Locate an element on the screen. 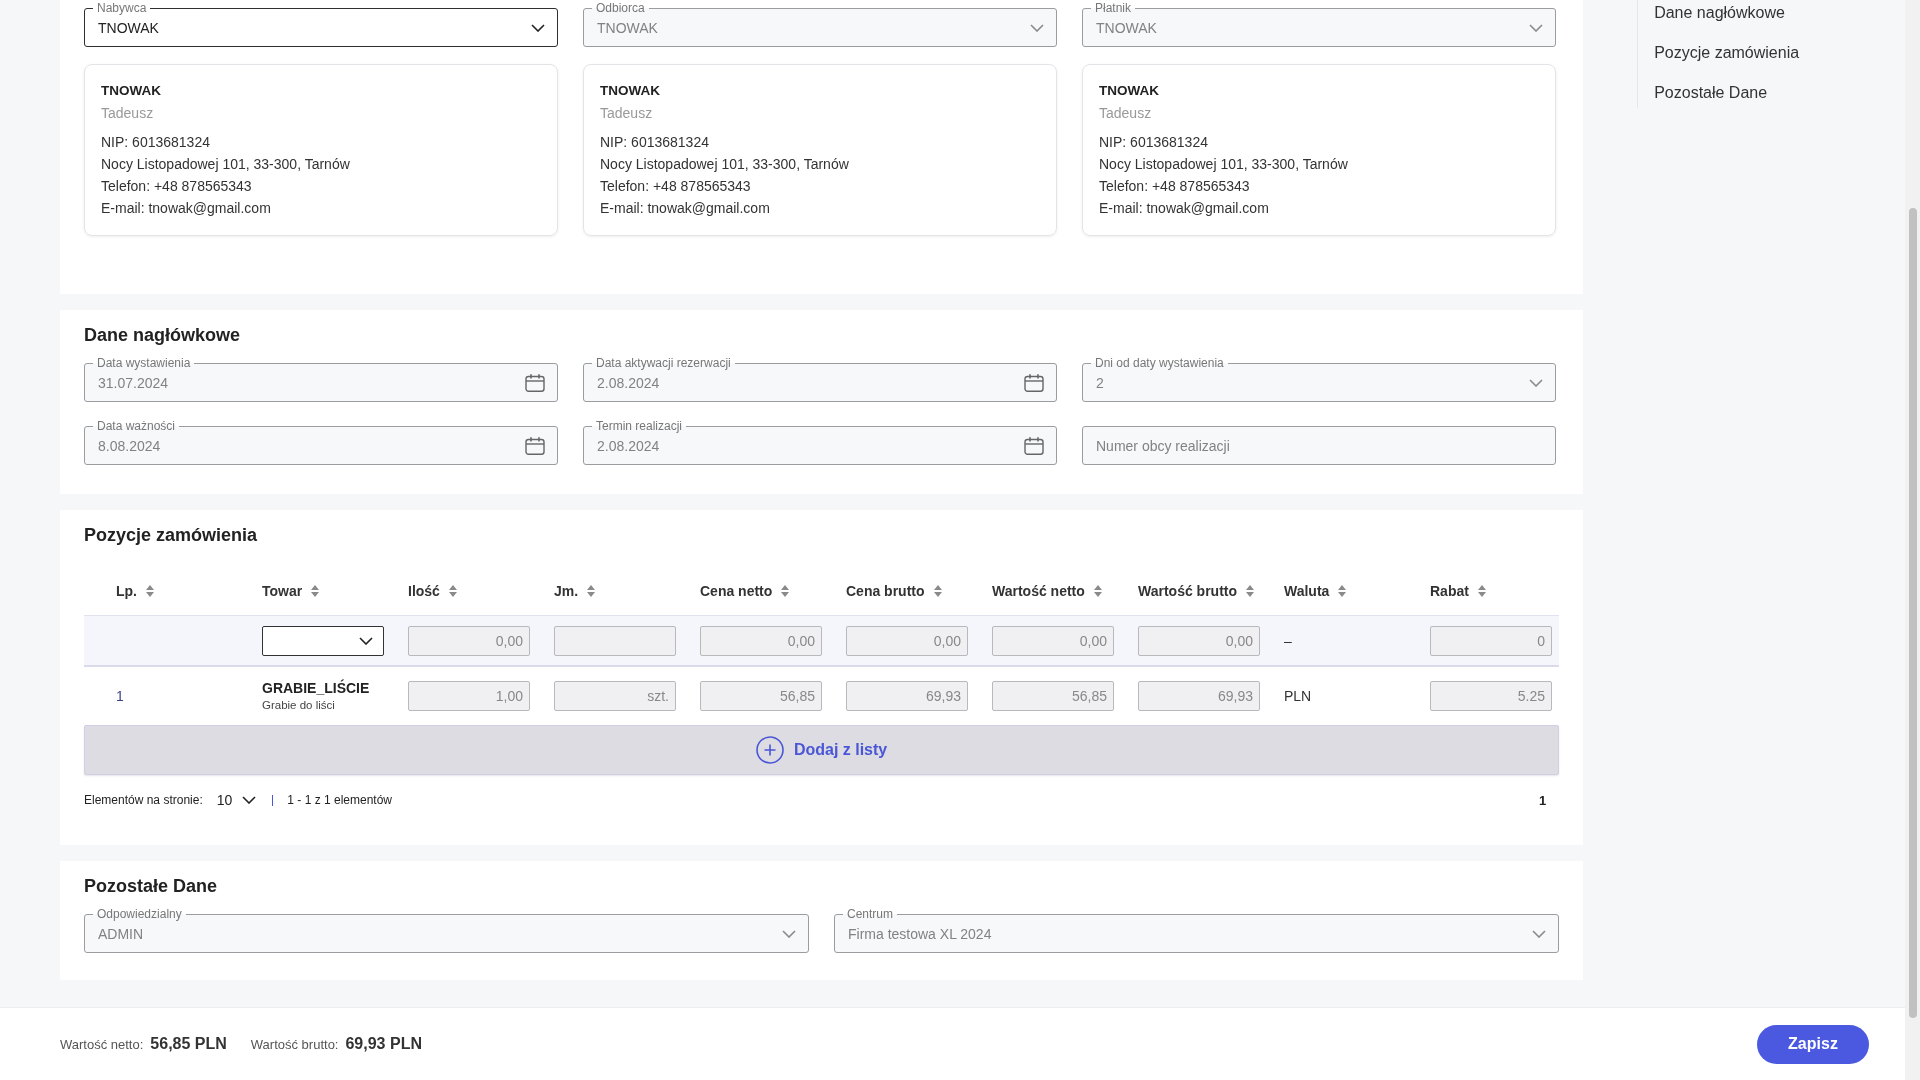 The width and height of the screenshot is (1920, 1080). nav-link: Pozostałe Dane is located at coordinates (1703, 93).